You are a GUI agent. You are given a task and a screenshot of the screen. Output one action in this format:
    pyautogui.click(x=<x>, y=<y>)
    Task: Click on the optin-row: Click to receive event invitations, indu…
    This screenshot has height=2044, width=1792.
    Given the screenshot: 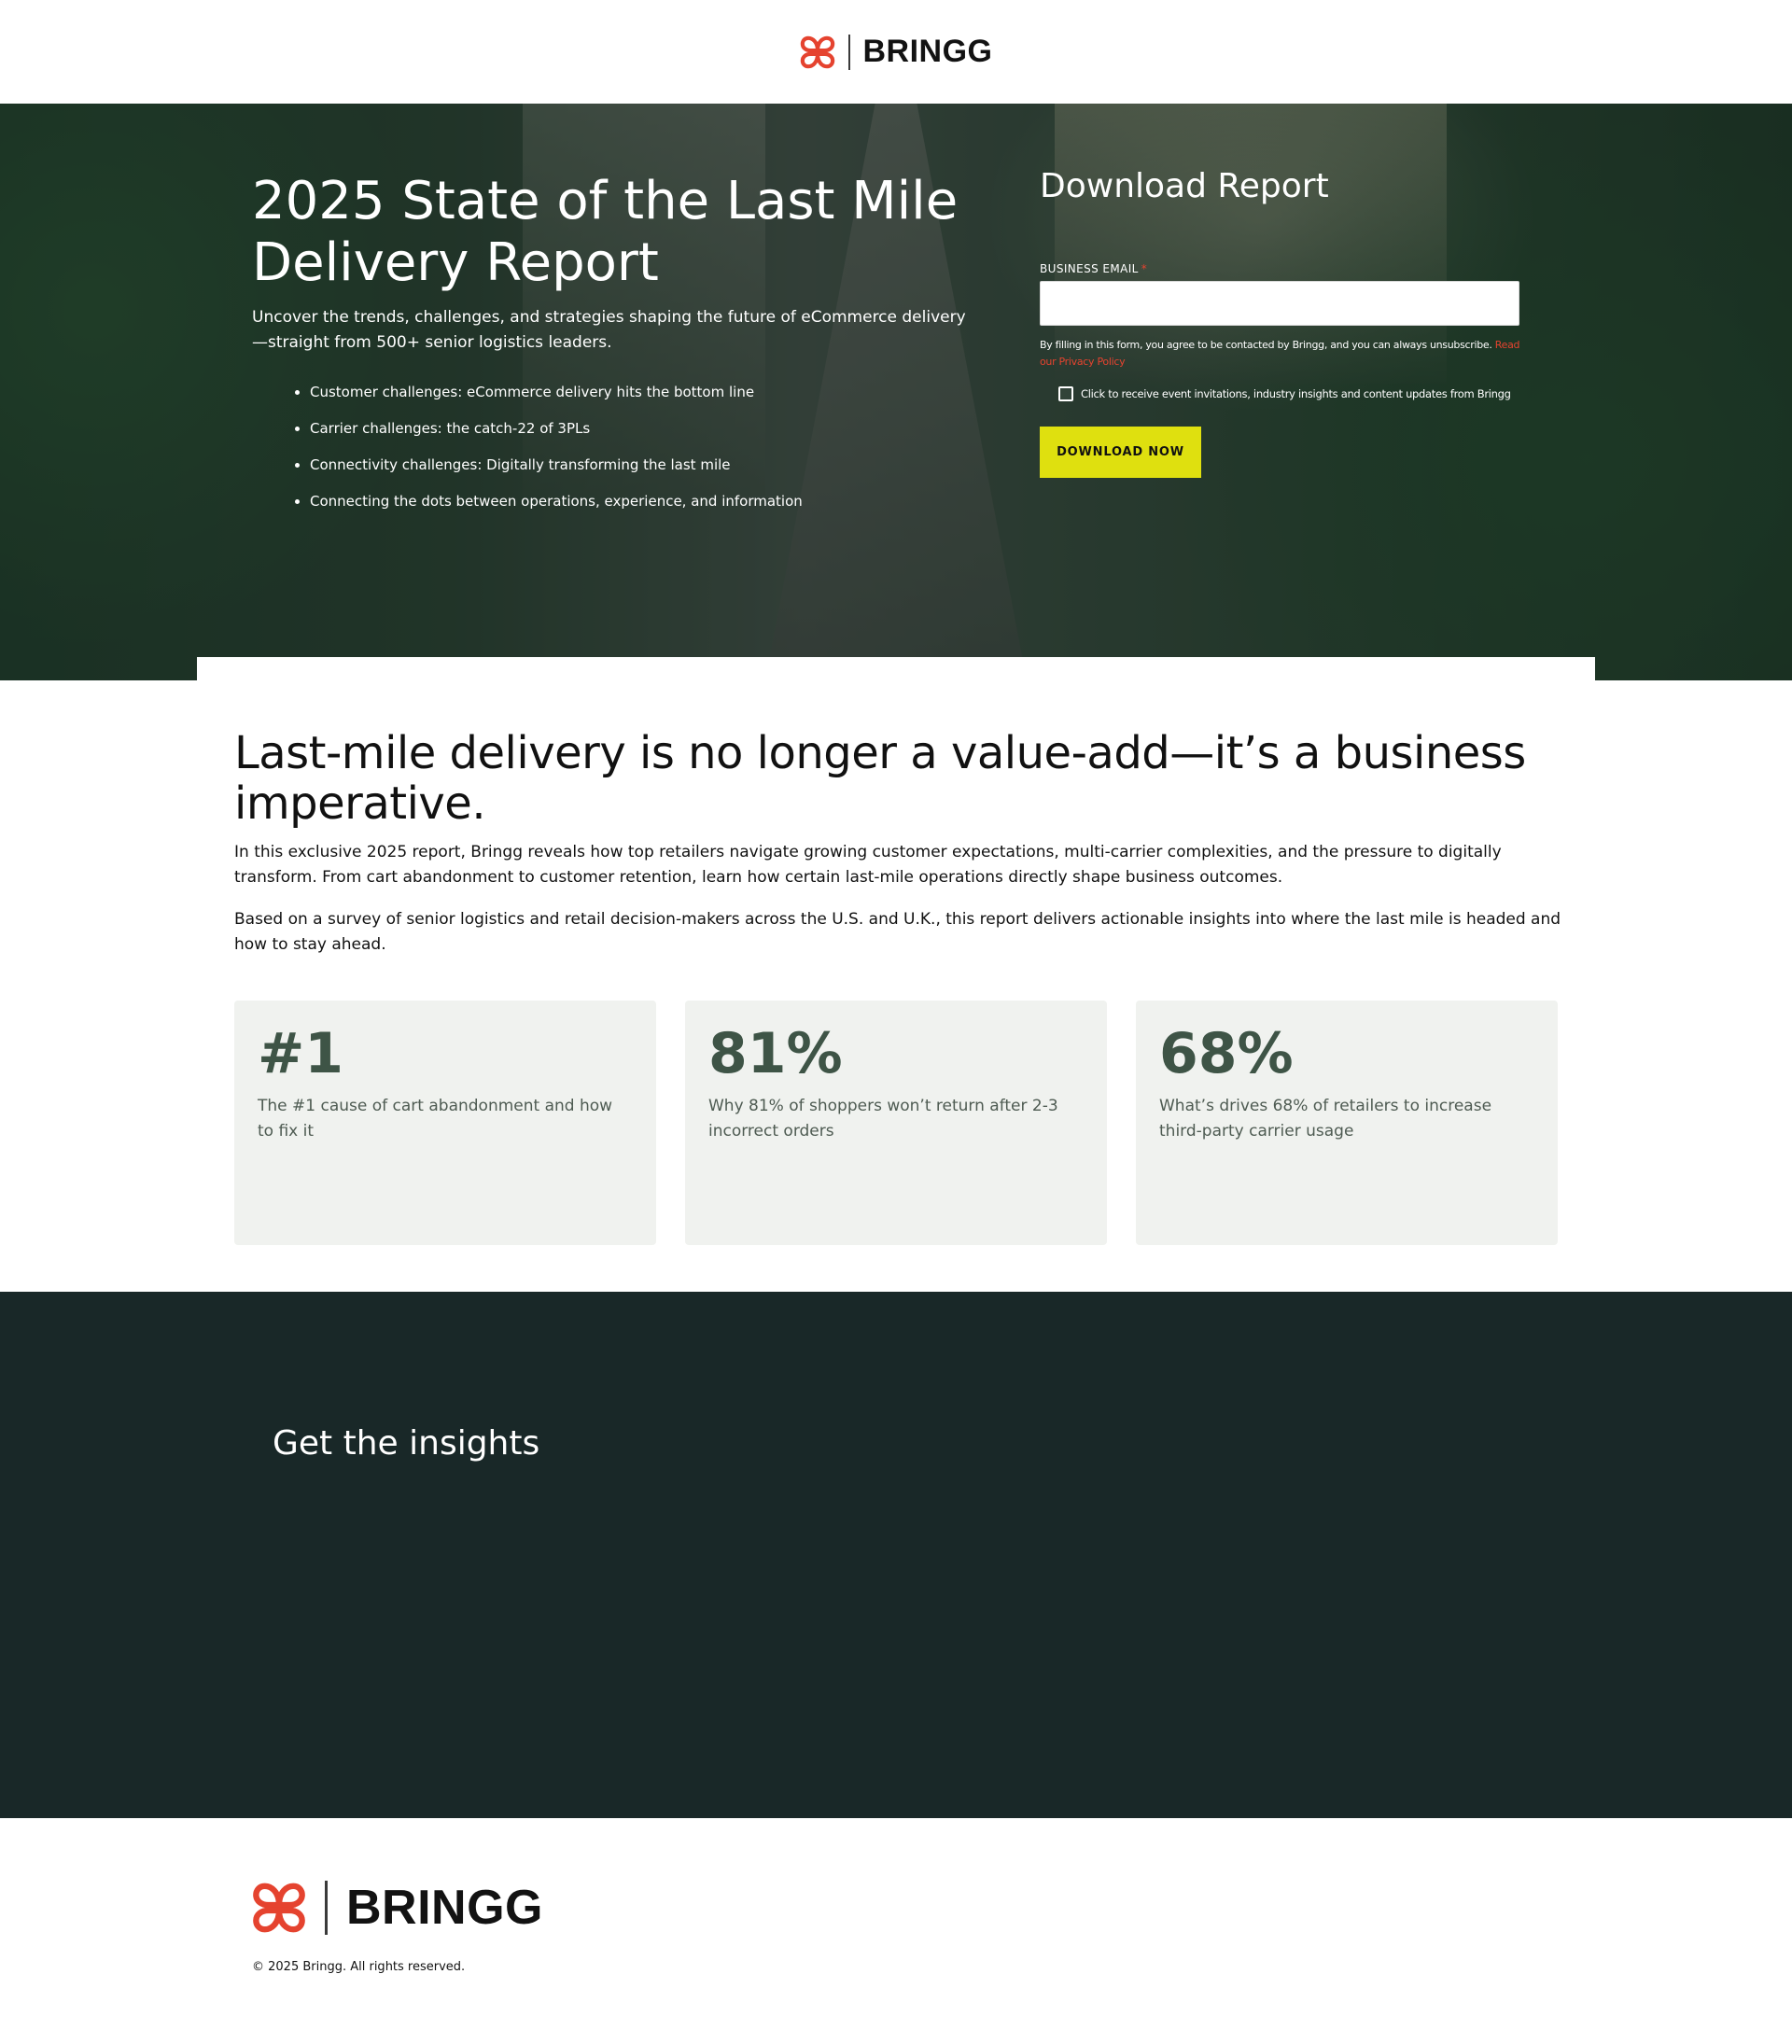 What is the action you would take?
    pyautogui.click(x=1284, y=393)
    